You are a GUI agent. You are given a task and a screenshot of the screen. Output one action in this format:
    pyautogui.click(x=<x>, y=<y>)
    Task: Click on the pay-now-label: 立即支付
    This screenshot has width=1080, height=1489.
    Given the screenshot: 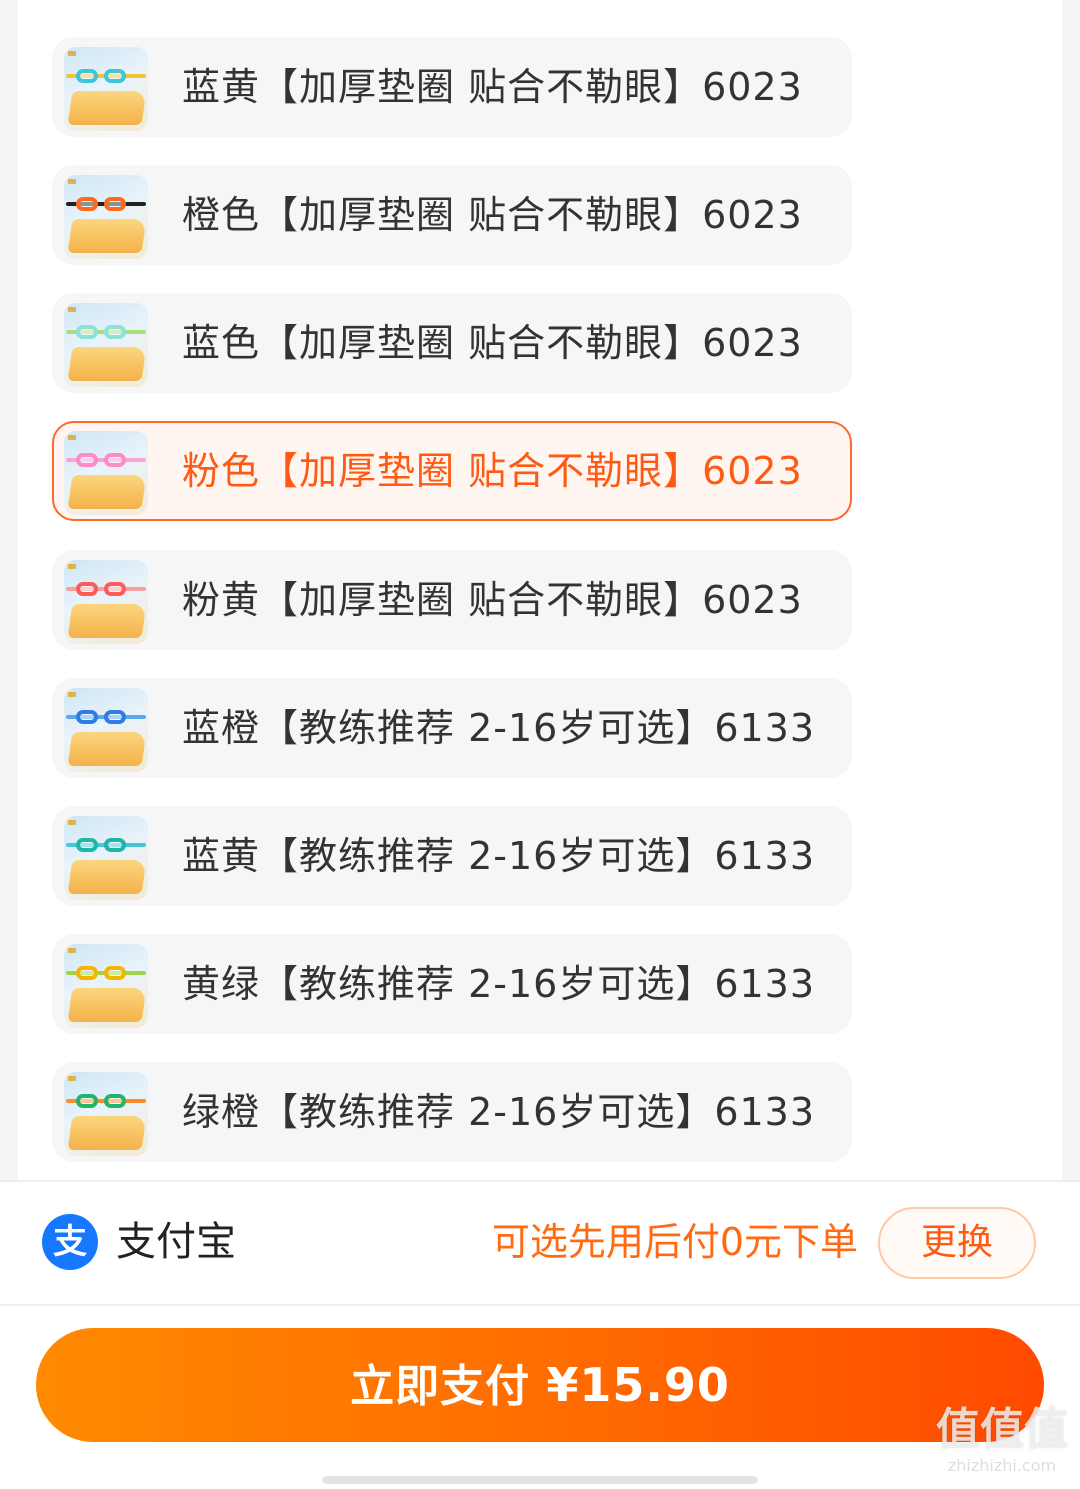 What is the action you would take?
    pyautogui.click(x=448, y=1386)
    